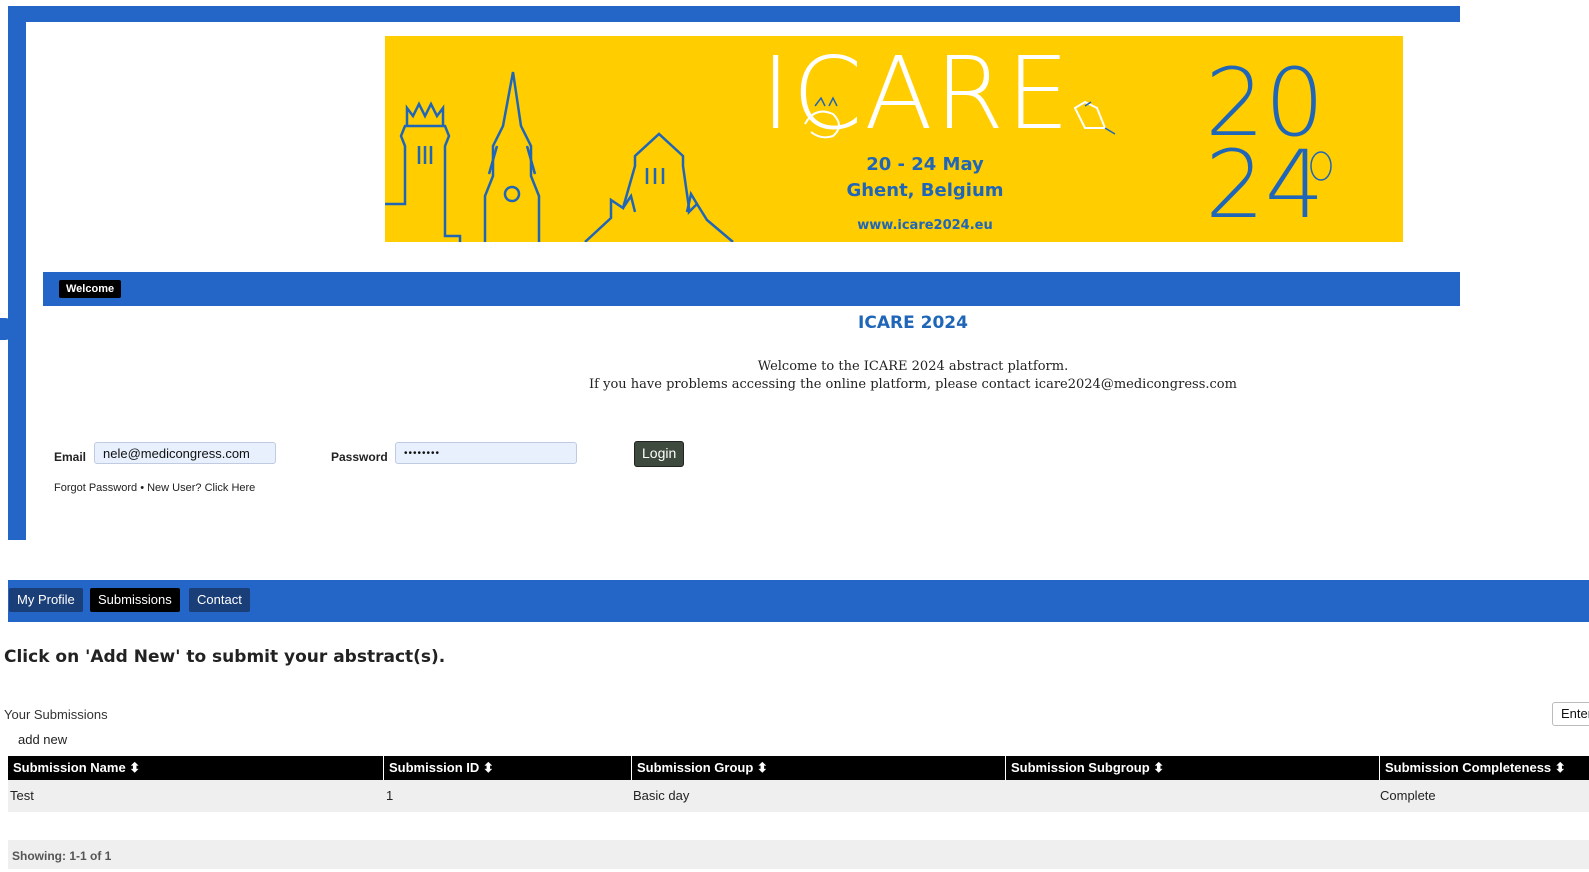 The width and height of the screenshot is (1589, 872). I want to click on password-field: ••••••••, so click(486, 453).